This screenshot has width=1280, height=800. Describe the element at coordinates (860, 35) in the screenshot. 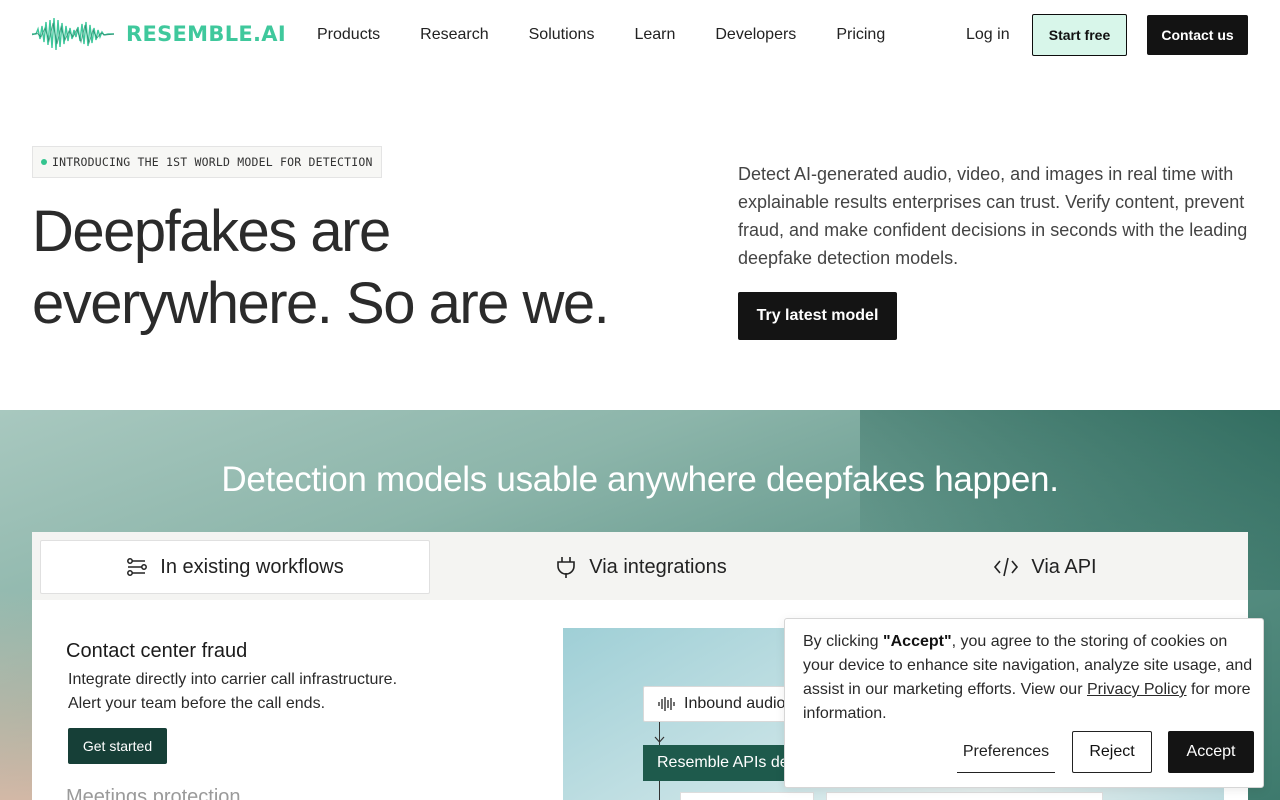

I see `menu-item-pricing: Pricing` at that location.